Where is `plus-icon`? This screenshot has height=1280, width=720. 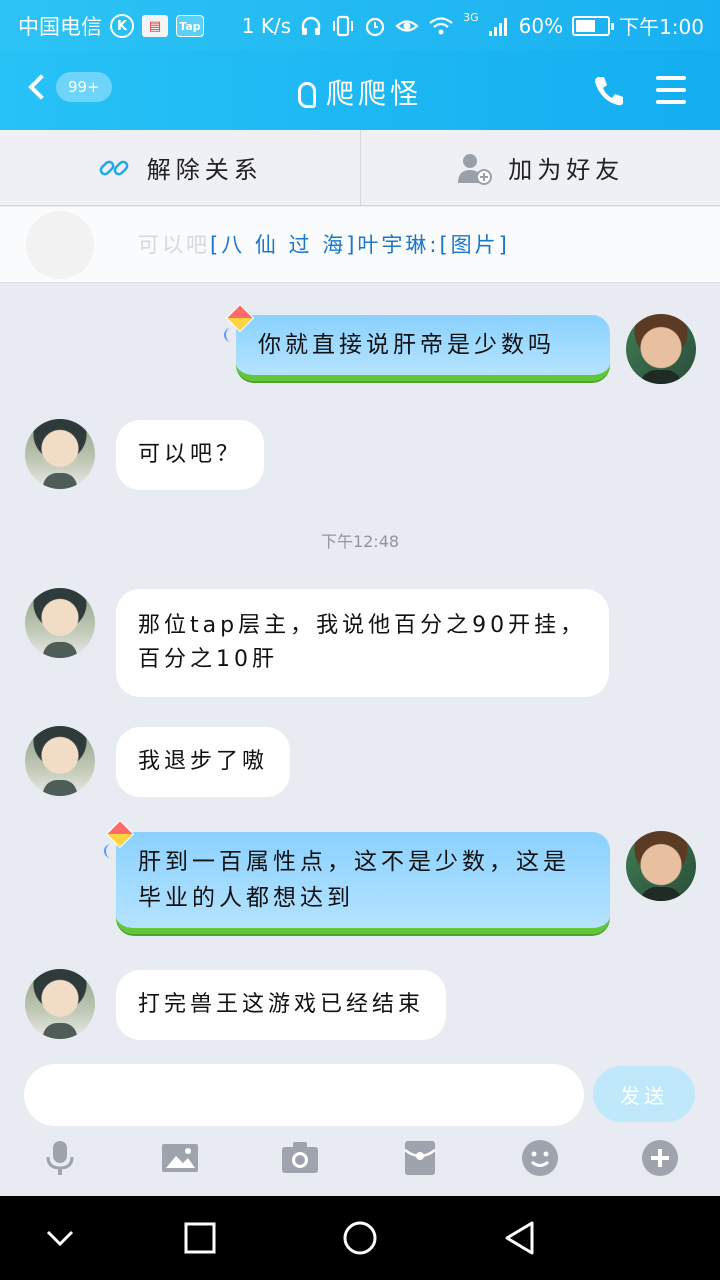
plus-icon is located at coordinates (660, 1158).